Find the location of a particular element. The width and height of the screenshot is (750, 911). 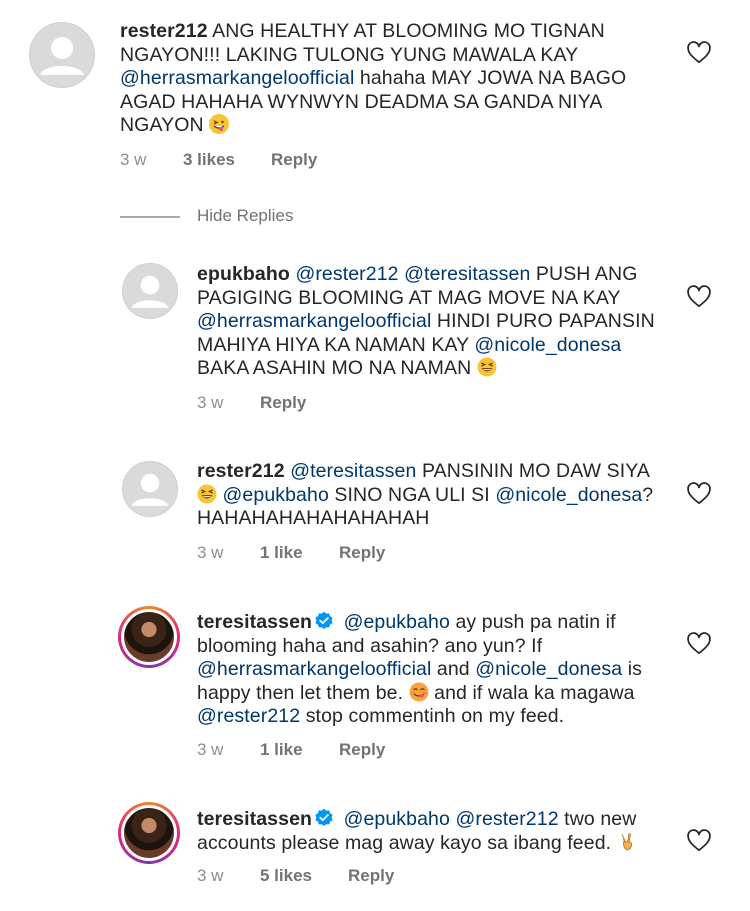

winking-face-with-tongue-icon is located at coordinates (219, 124).